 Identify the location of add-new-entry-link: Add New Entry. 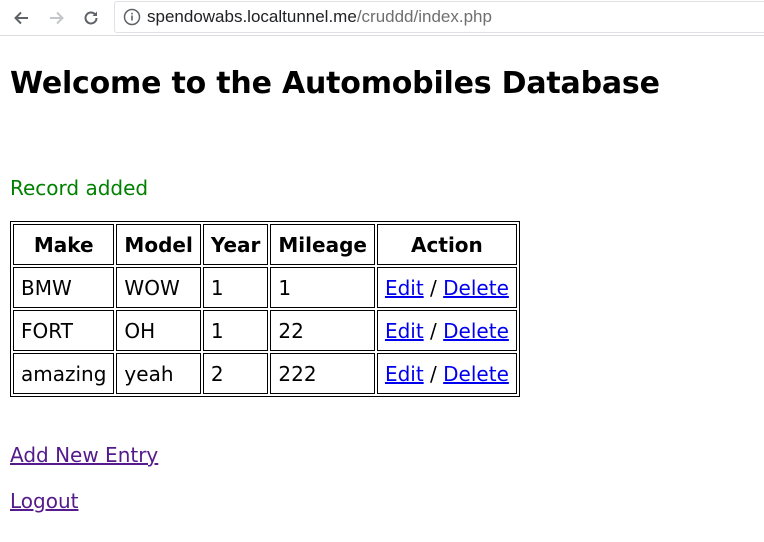
(84, 455).